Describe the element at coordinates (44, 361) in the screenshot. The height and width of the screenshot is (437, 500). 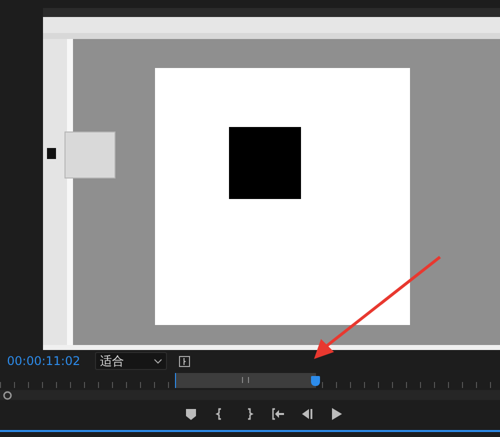
I see `timecode: 00:00:11:02` at that location.